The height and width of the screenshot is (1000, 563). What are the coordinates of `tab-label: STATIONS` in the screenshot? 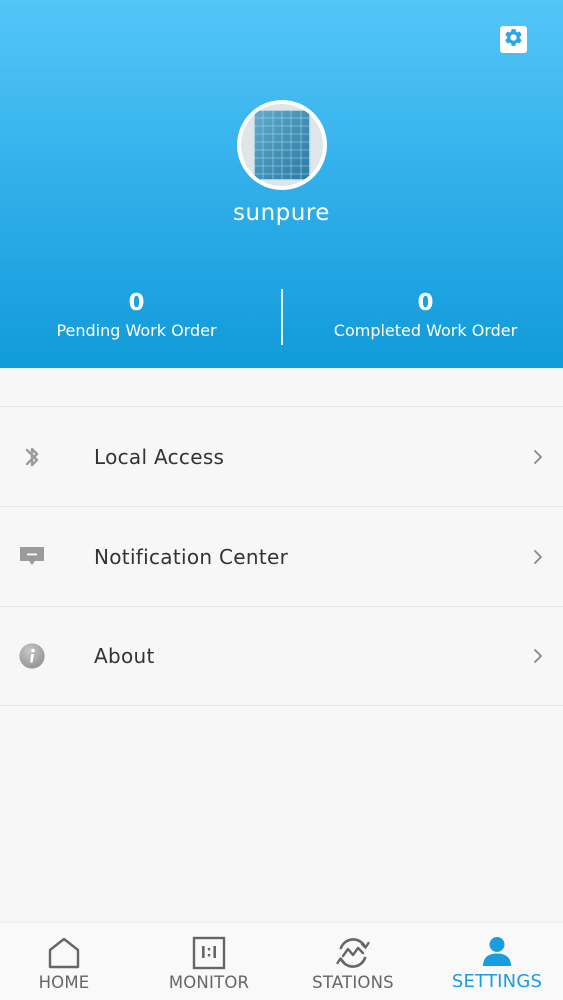 It's located at (353, 982).